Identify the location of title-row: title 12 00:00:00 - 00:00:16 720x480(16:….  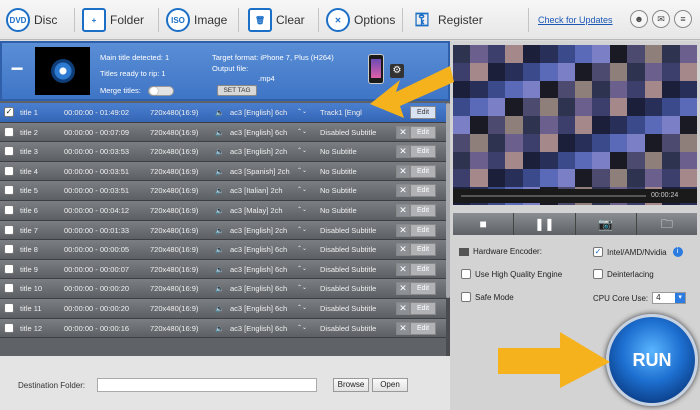
(223, 328).